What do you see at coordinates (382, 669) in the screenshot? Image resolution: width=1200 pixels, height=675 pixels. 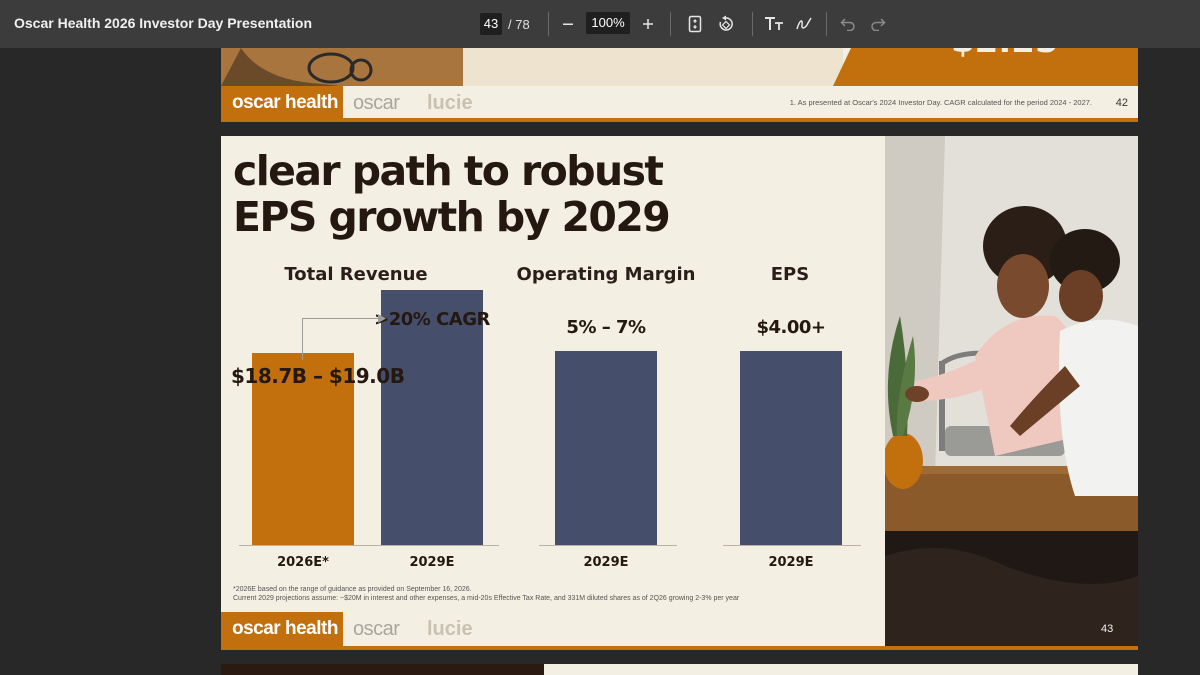 I see `slide-44-artwork` at bounding box center [382, 669].